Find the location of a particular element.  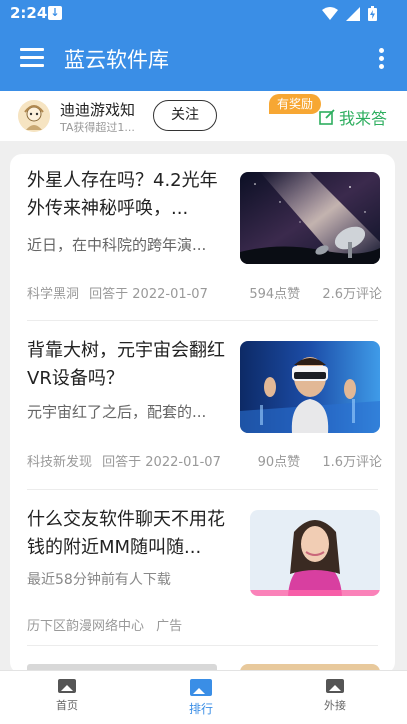

item-meta: 历下区韵漫网络中心 广告 is located at coordinates (204, 624).